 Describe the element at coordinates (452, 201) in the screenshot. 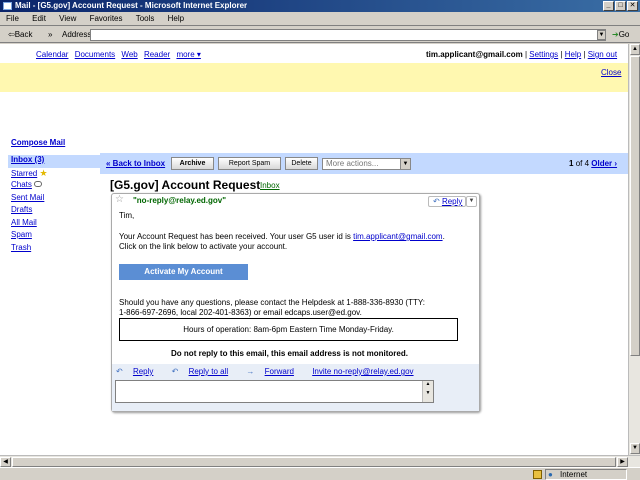

I see `reply-label: Reply` at that location.